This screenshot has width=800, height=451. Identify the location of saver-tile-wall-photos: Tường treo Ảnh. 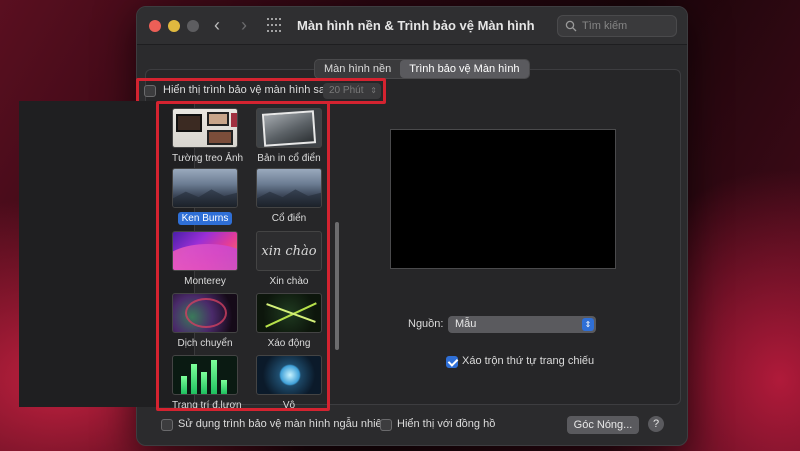
(207, 137).